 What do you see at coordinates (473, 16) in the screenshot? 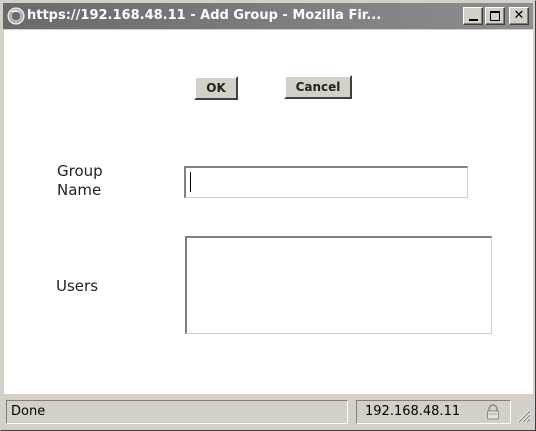
I see `minimize-button` at bounding box center [473, 16].